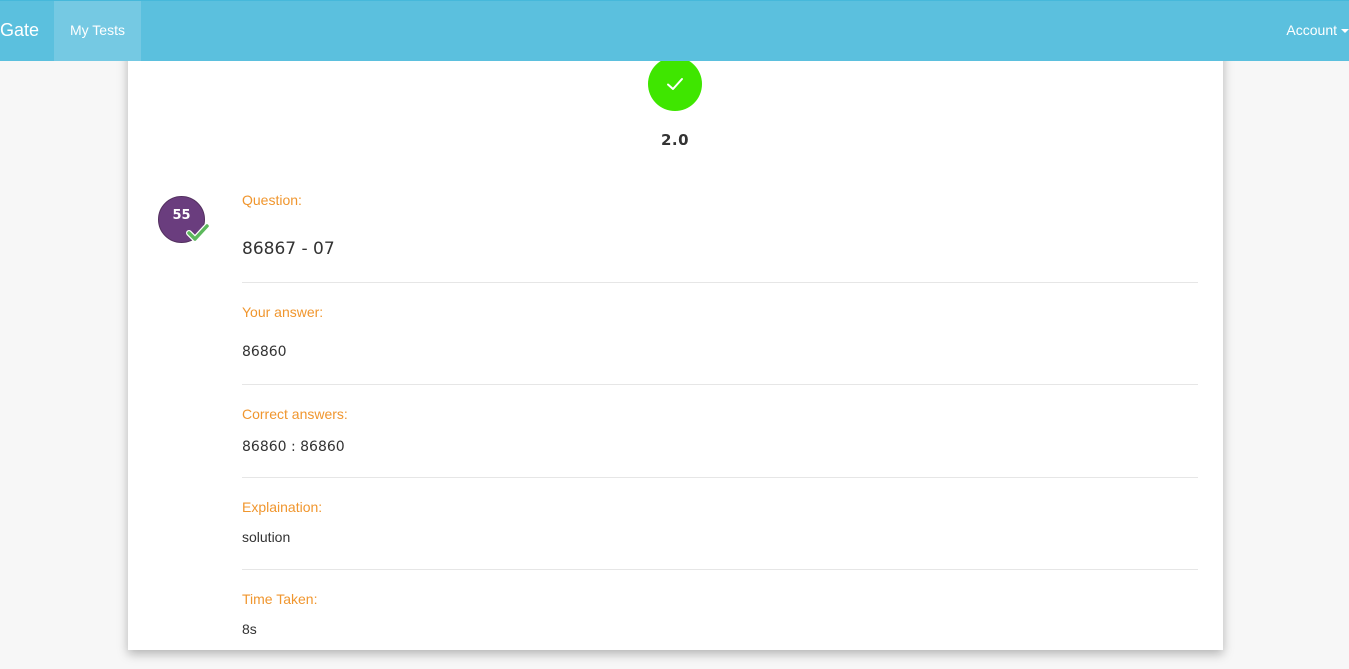 The image size is (1349, 669). Describe the element at coordinates (97, 31) in the screenshot. I see `nav-tab-my-tests: My Tests` at that location.